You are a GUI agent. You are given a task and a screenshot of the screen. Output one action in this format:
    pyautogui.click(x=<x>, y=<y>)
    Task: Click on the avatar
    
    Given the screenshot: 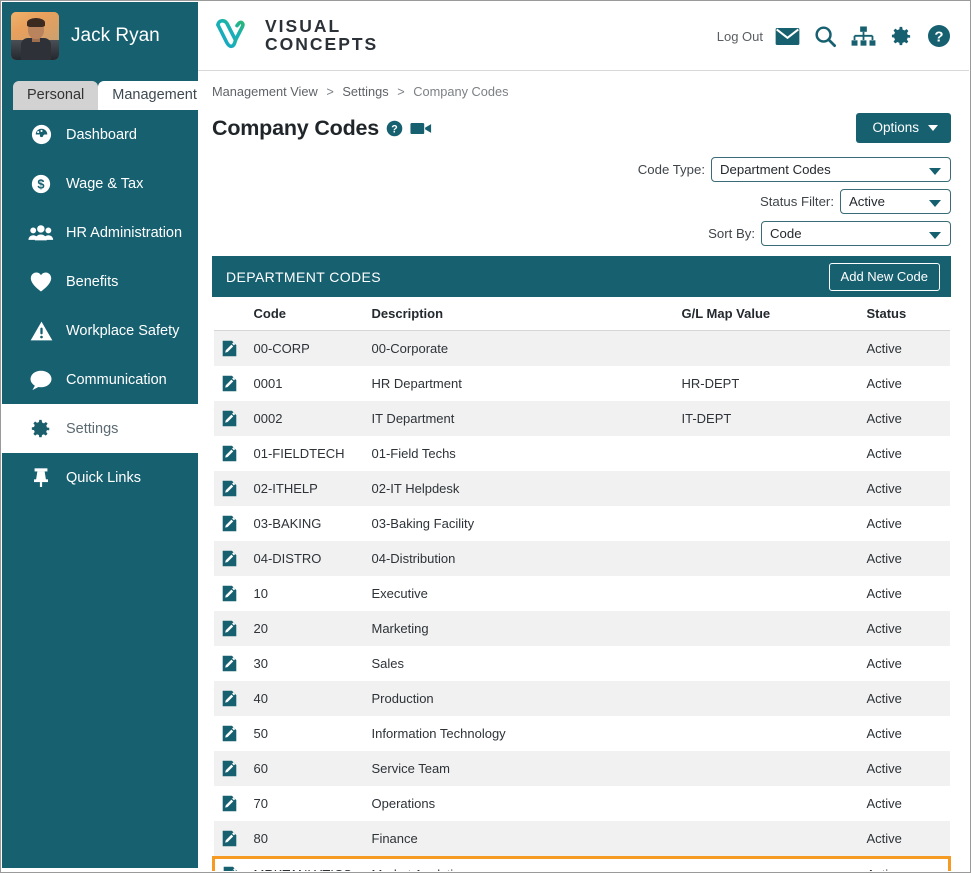 What is the action you would take?
    pyautogui.click(x=35, y=36)
    